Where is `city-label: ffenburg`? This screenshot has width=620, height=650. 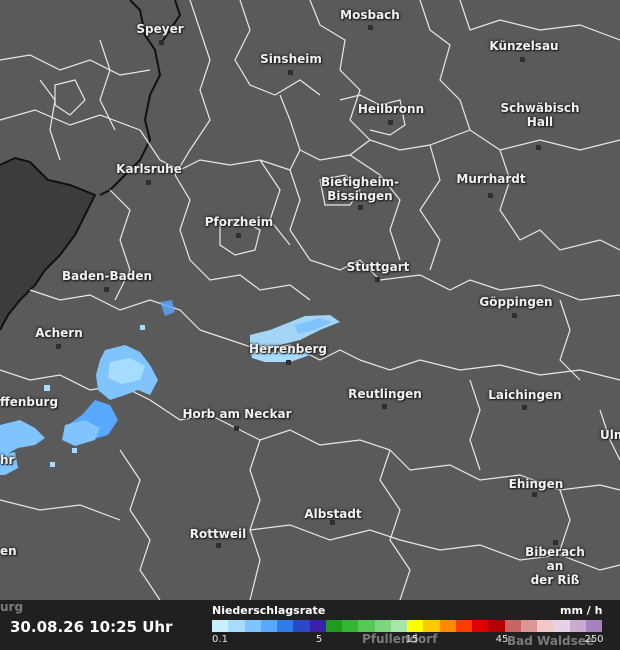
city-label: ffenburg is located at coordinates (29, 402).